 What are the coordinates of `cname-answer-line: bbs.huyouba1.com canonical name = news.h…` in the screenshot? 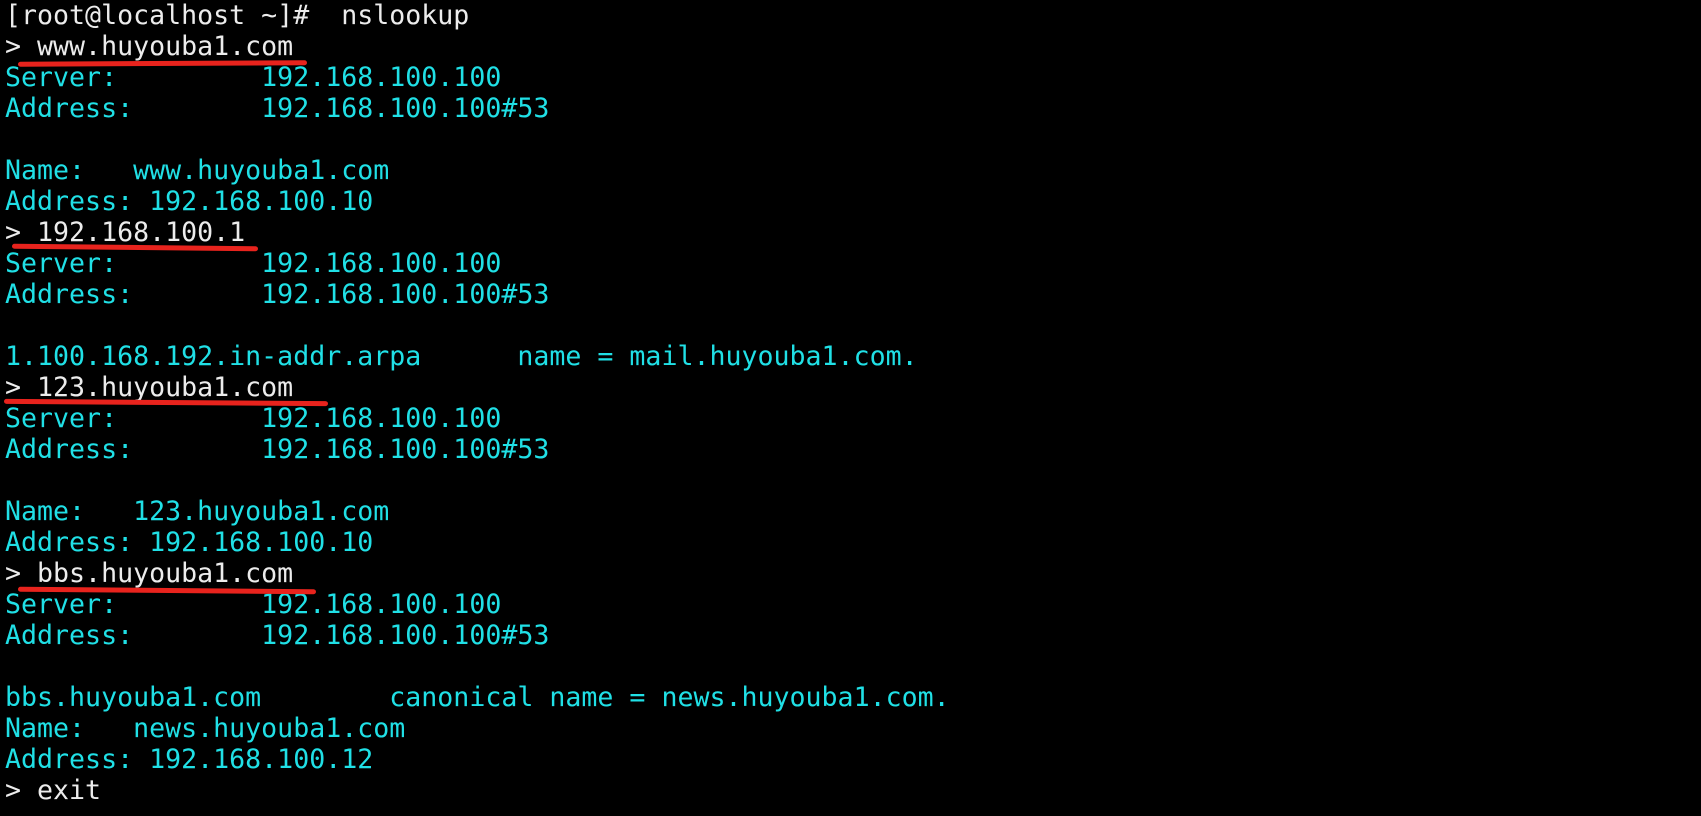 It's located at (477, 697).